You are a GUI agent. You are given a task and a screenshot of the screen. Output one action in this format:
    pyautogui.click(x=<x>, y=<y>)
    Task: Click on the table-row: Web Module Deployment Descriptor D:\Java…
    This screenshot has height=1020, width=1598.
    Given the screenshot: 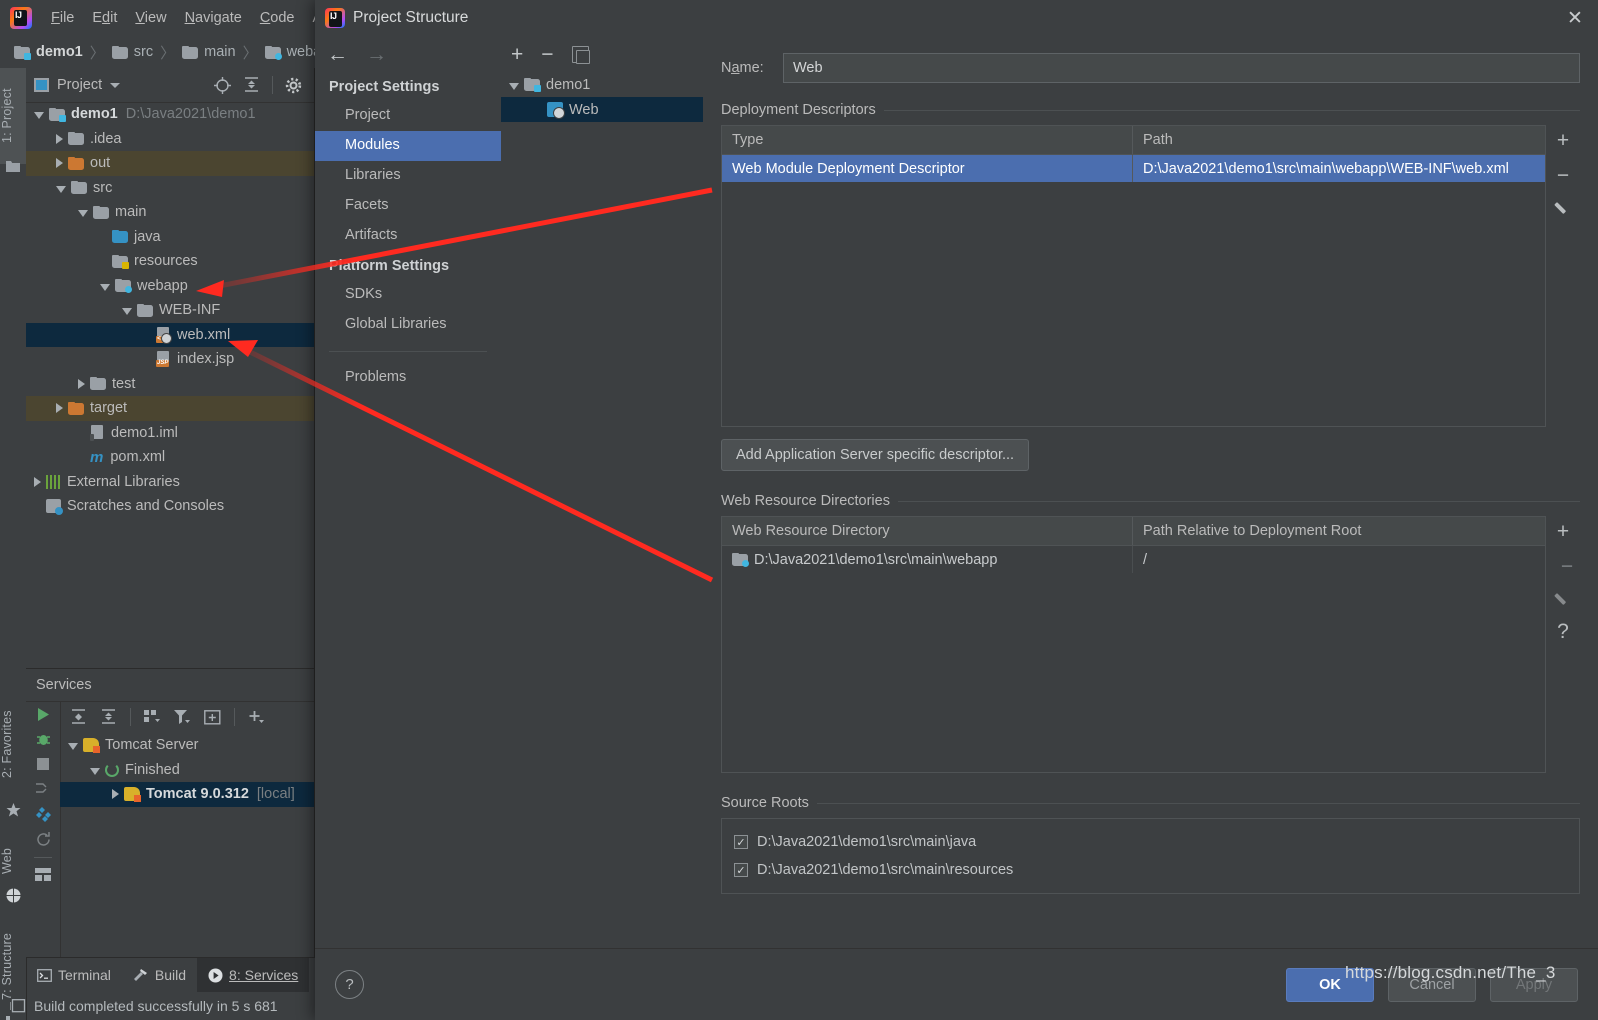 What is the action you would take?
    pyautogui.click(x=1133, y=168)
    